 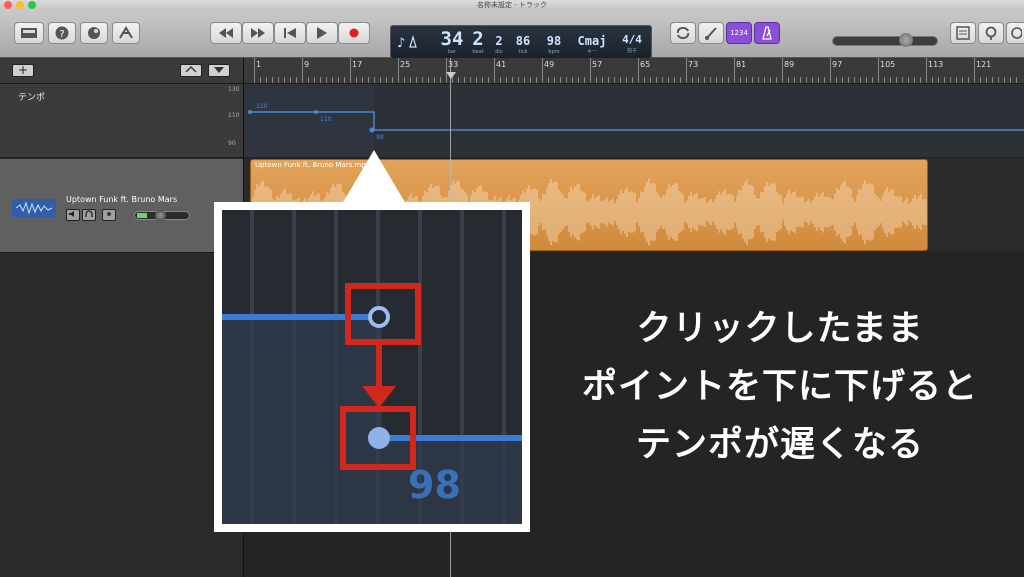 I want to click on catch-playhead-button, so click(x=191, y=70).